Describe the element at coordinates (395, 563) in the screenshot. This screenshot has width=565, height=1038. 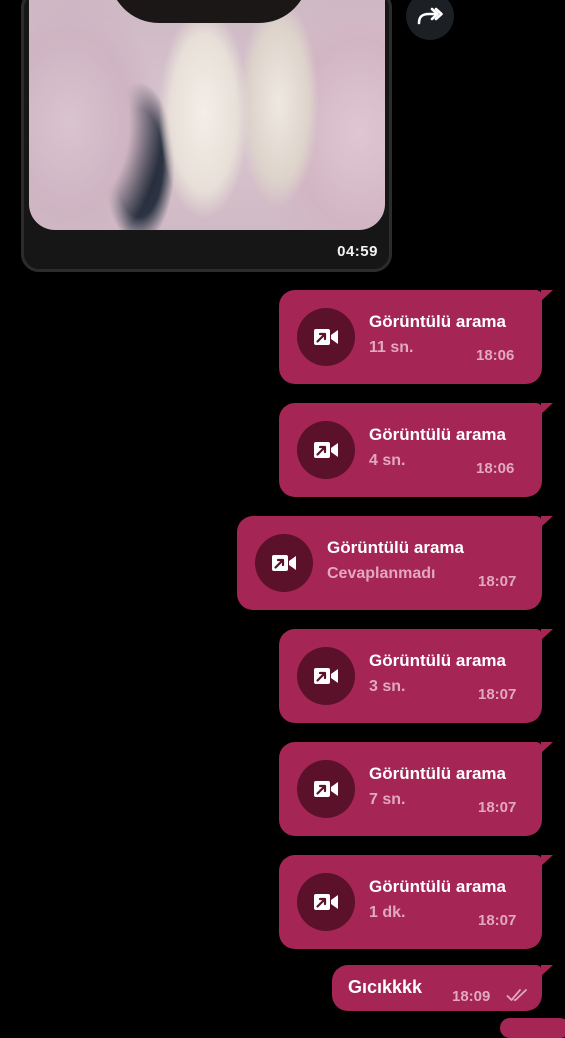
I see `call-message-bubble: Görüntülü arama Cevaplanmadı 18:07` at that location.